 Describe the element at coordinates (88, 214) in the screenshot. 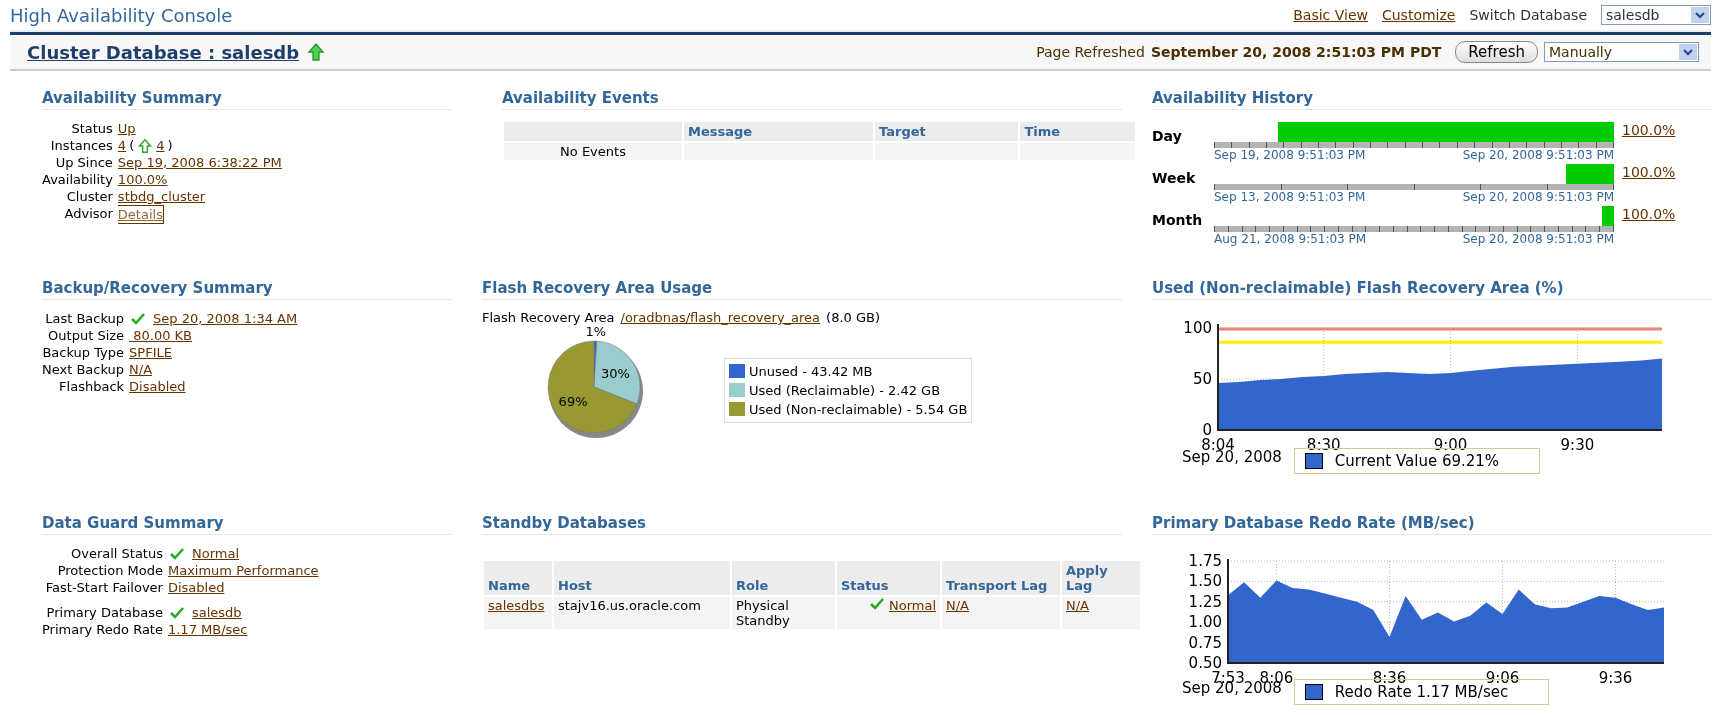

I see `field-label: Advisor` at that location.